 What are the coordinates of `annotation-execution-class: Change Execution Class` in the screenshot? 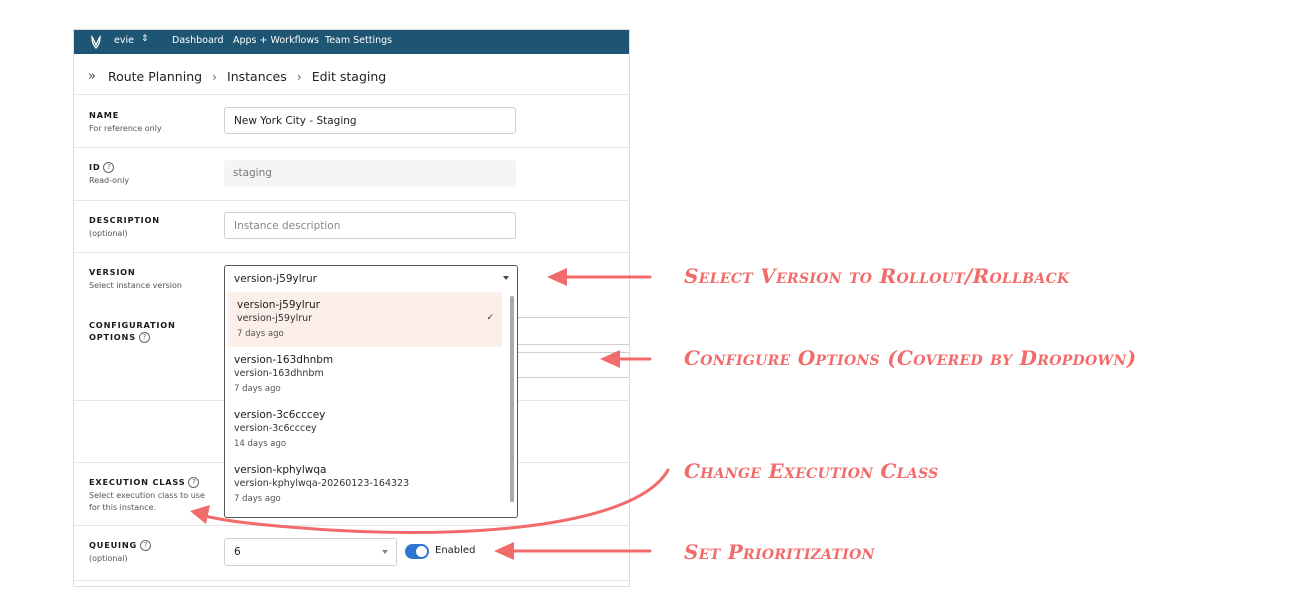 It's located at (811, 471).